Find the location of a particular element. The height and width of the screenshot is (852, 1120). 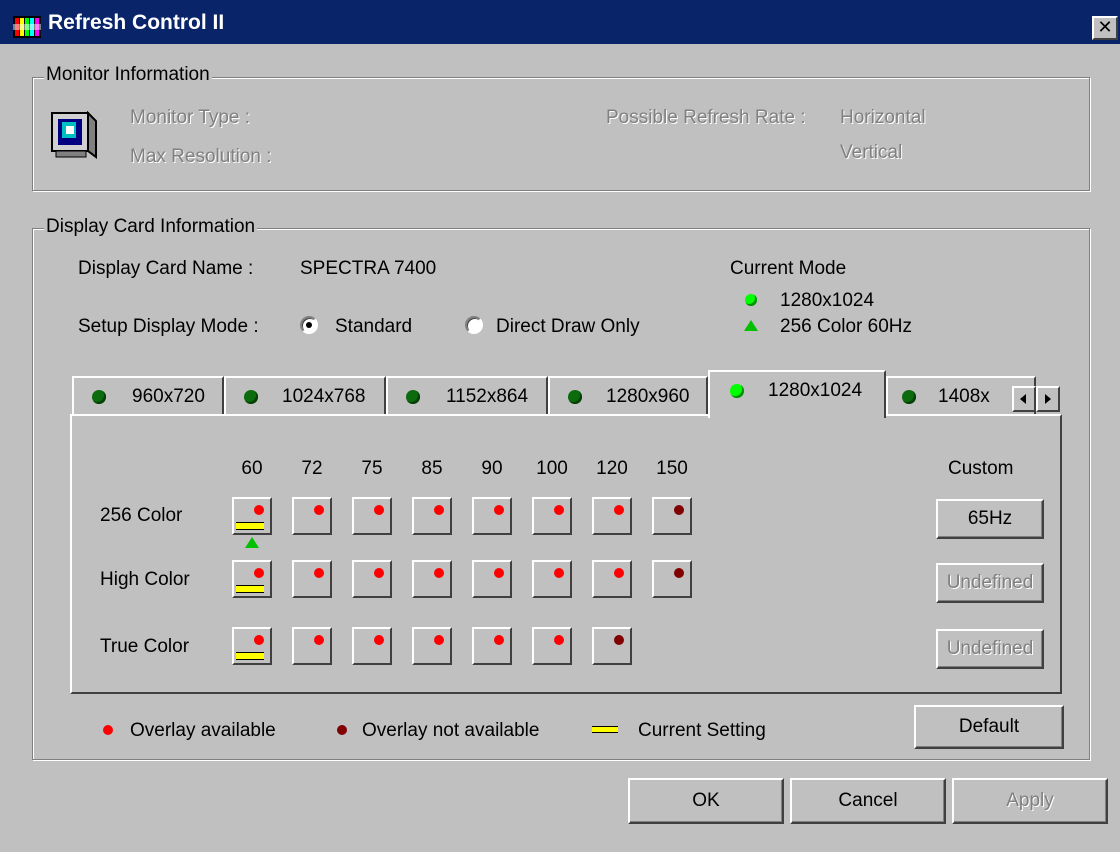

overlay-unavailable-legend-icon is located at coordinates (342, 730).